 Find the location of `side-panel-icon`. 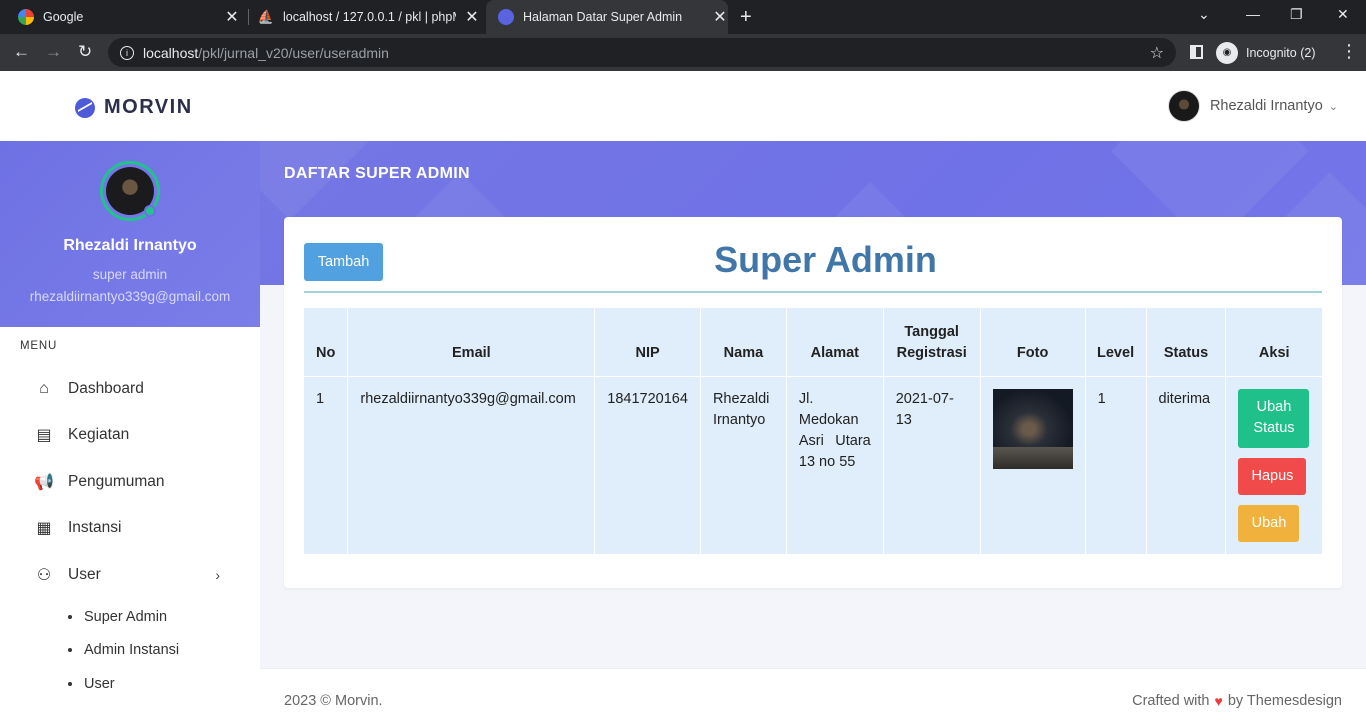

side-panel-icon is located at coordinates (1196, 52).